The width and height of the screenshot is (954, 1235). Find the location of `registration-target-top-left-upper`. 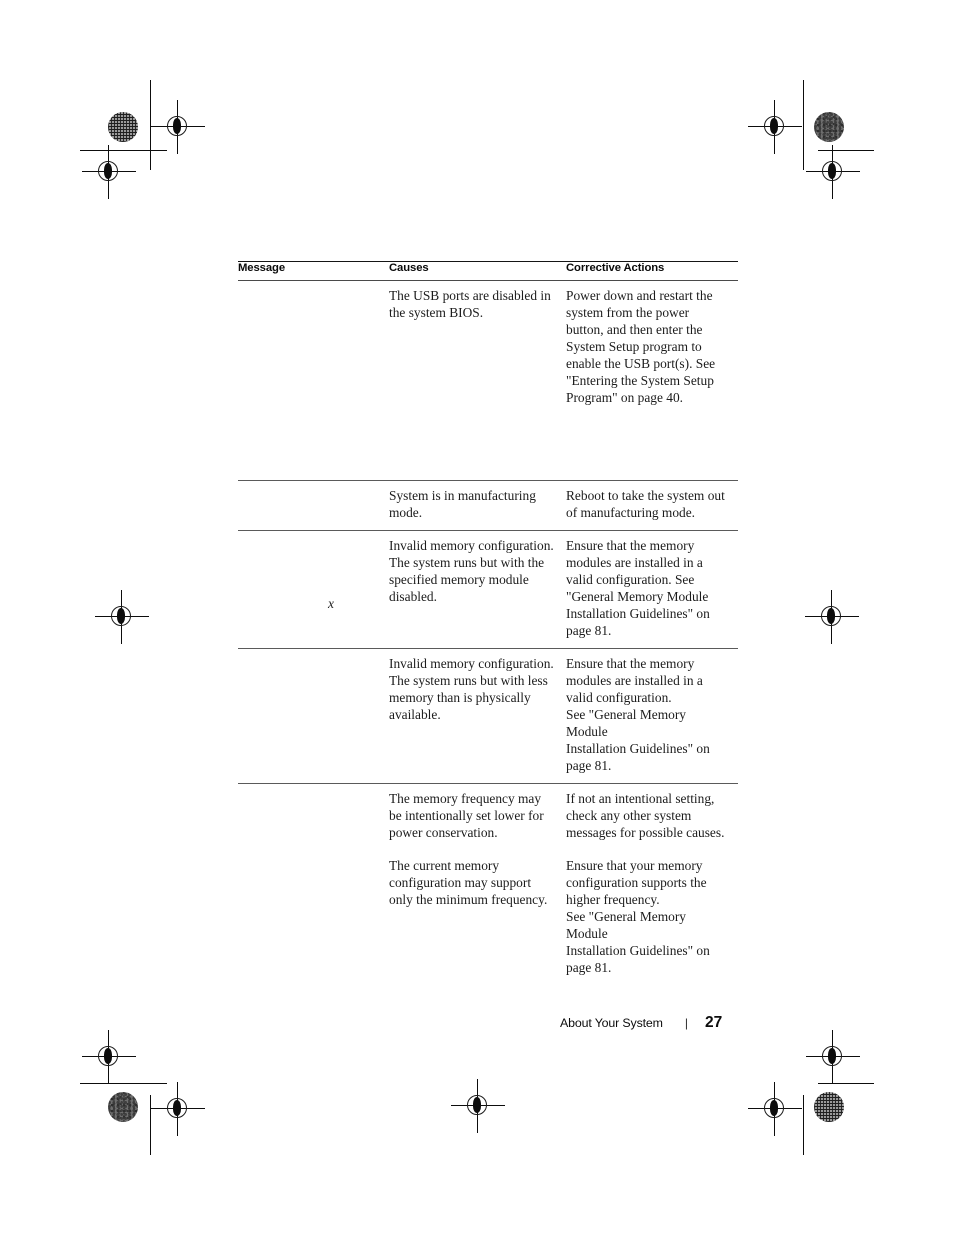

registration-target-top-left-upper is located at coordinates (178, 127).